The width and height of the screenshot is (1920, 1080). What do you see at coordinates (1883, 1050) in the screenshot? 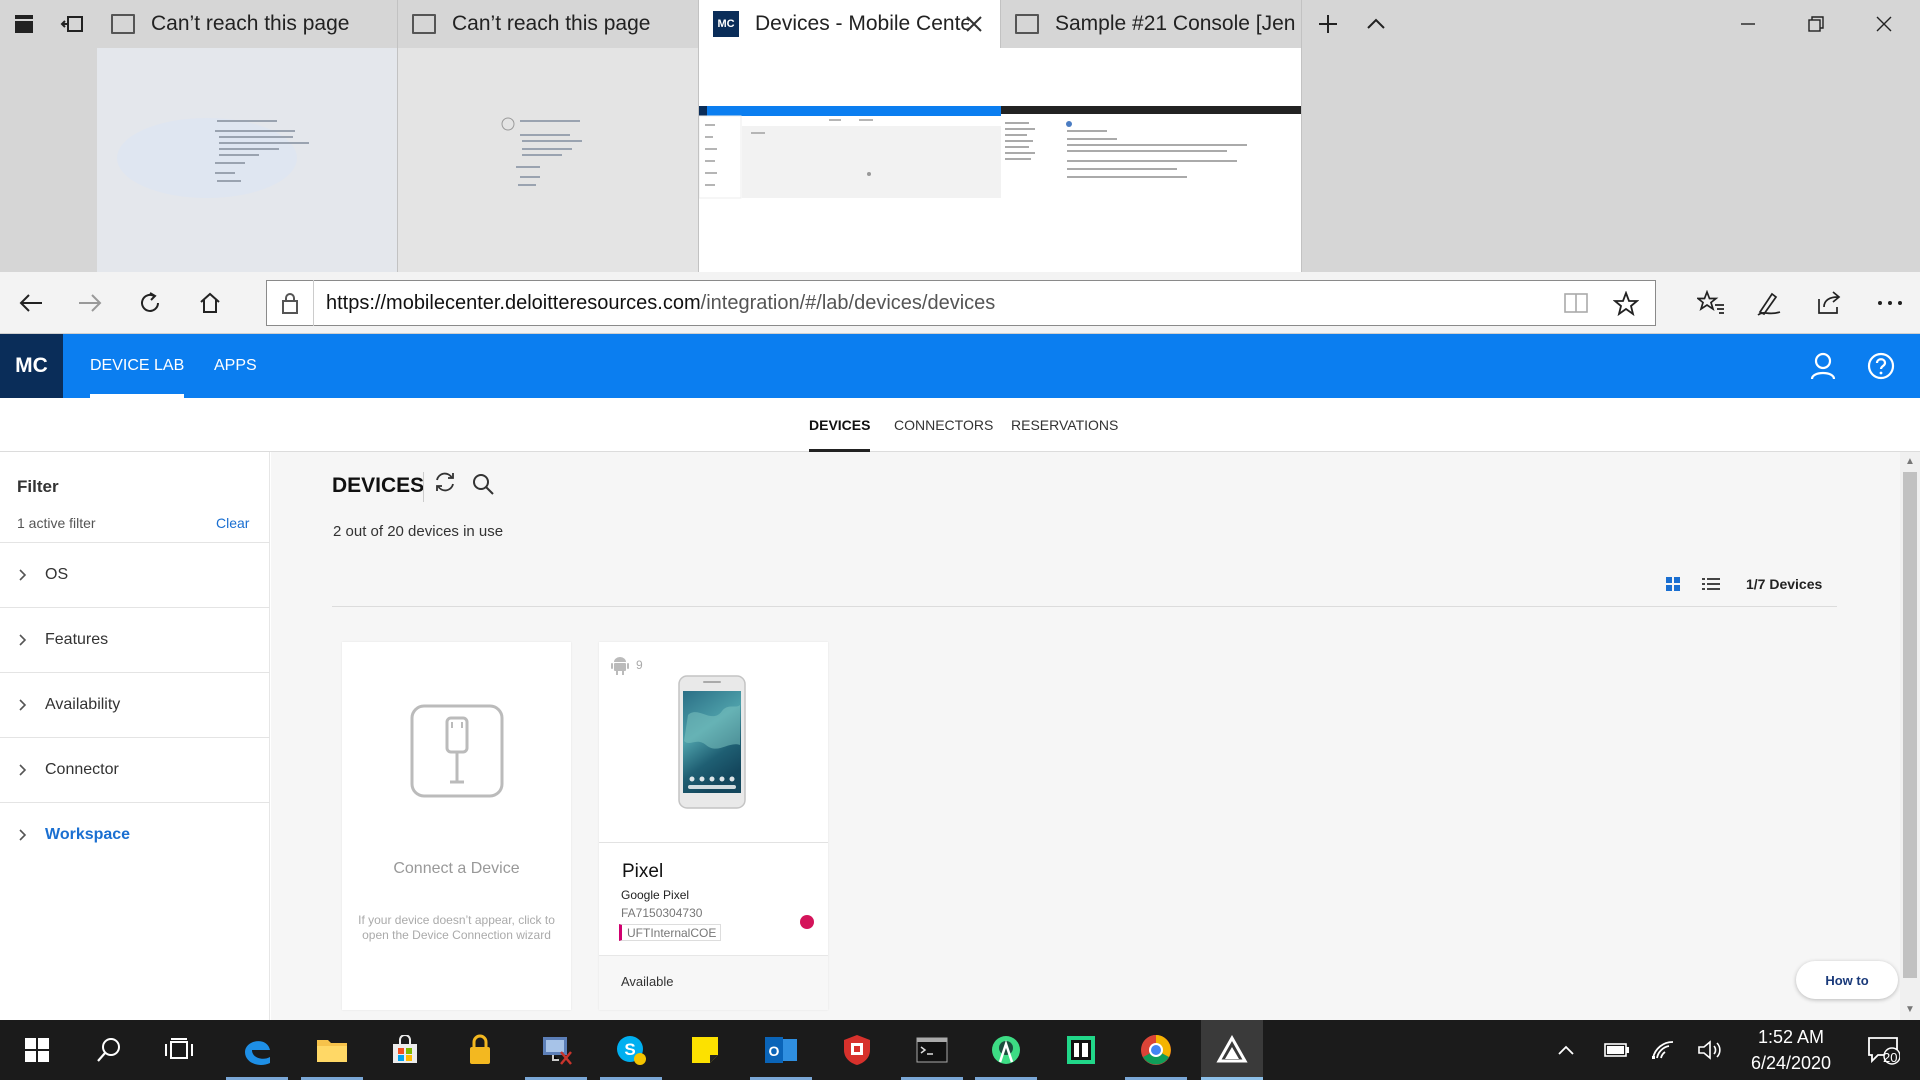
I see `action-center-icon: 20` at bounding box center [1883, 1050].